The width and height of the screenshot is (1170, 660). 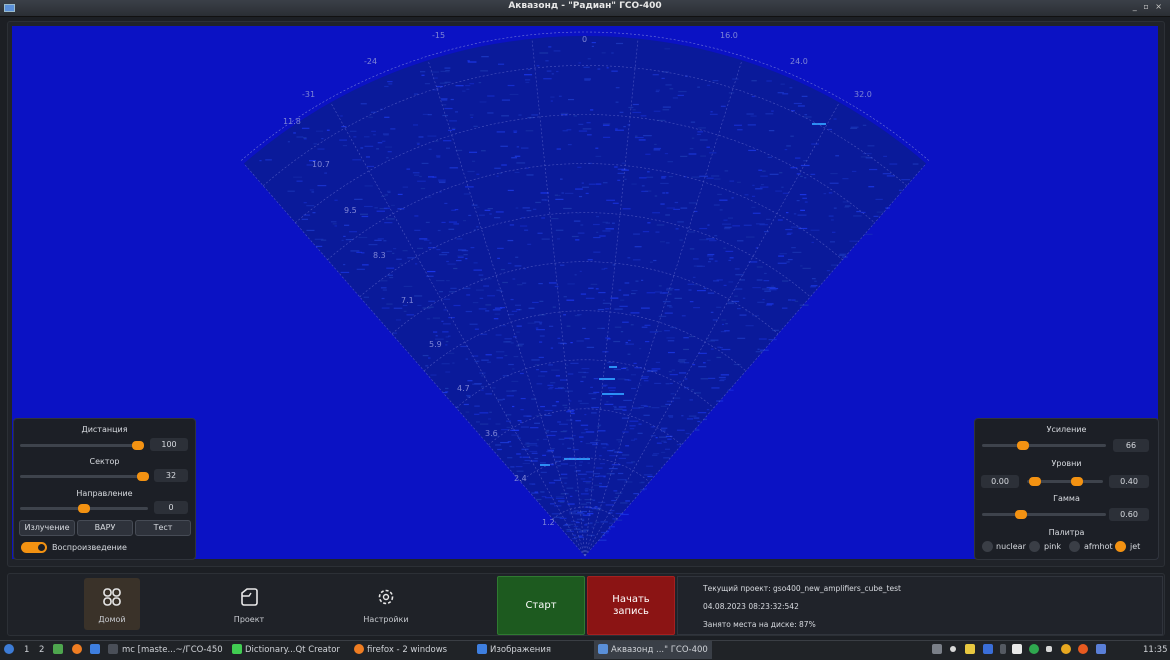 I want to click on volume-icon, so click(x=953, y=649).